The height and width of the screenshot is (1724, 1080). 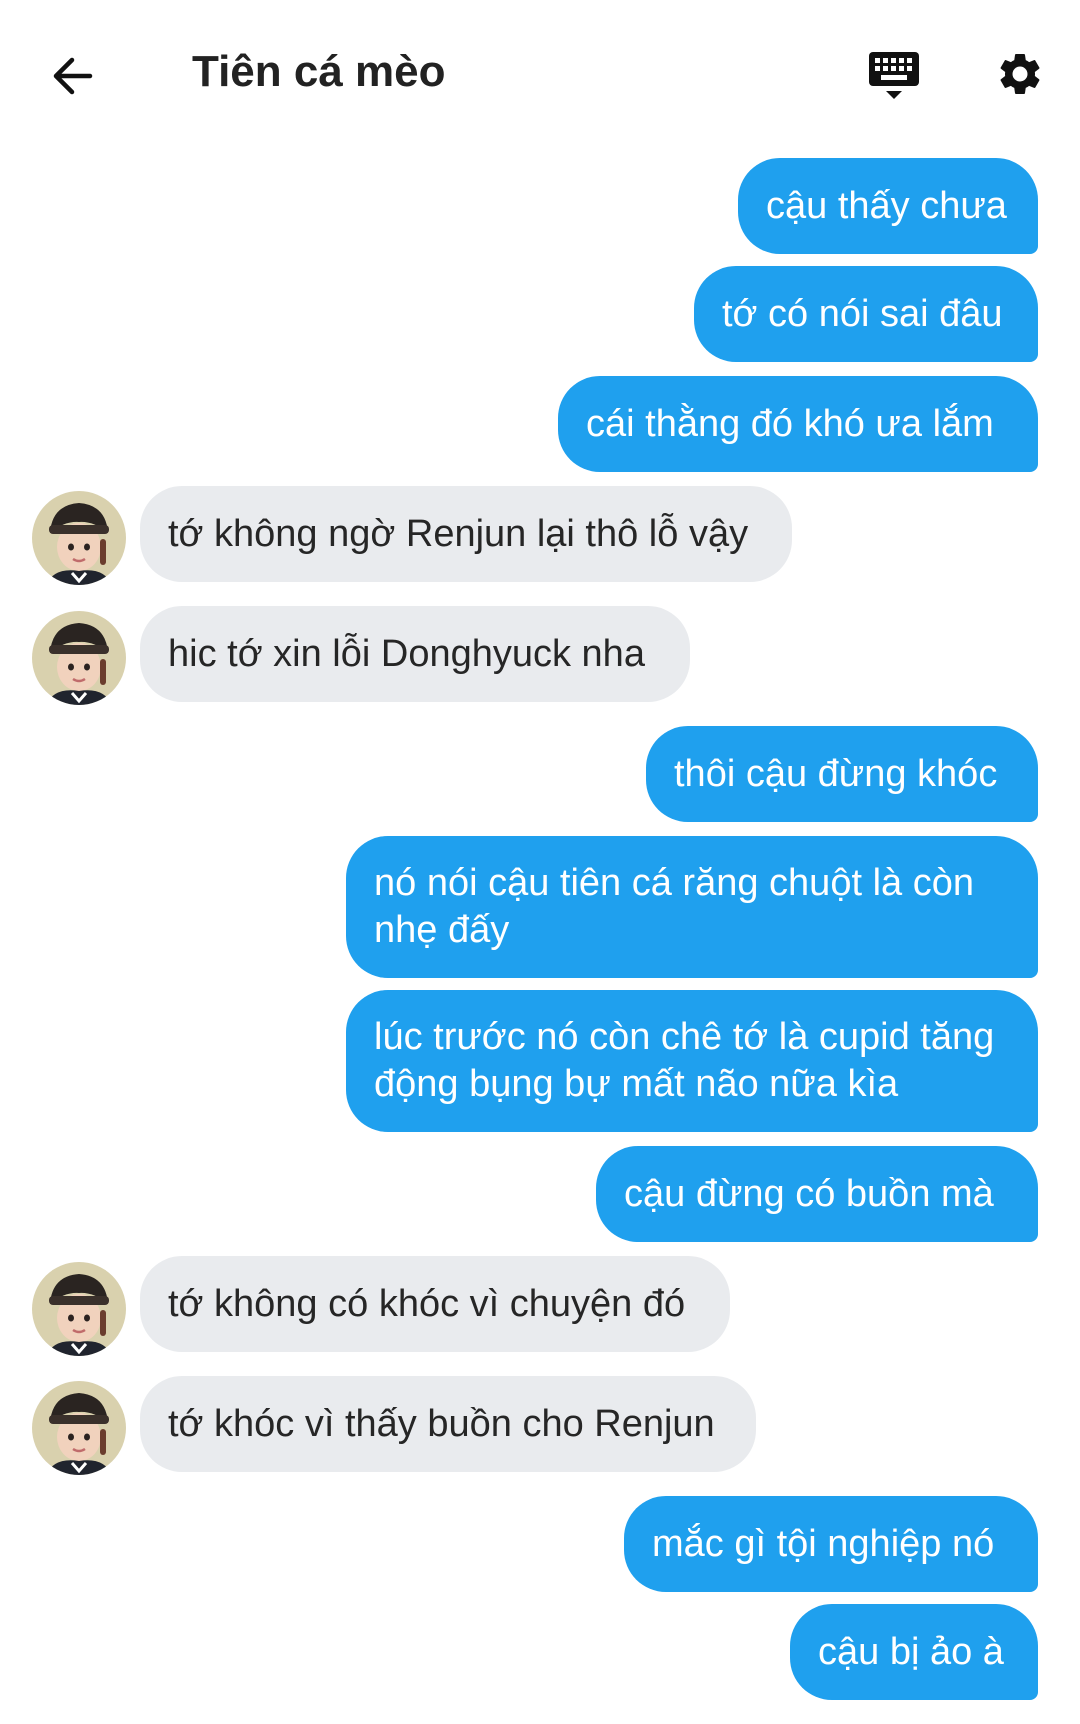 What do you see at coordinates (319, 71) in the screenshot?
I see `chat-title: Tiên cá mèo` at bounding box center [319, 71].